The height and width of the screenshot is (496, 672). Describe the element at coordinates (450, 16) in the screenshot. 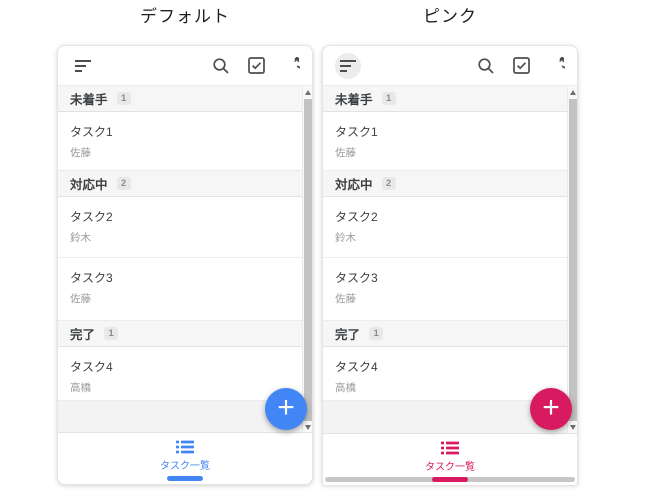

I see `panel-title-pink: ピンク` at that location.